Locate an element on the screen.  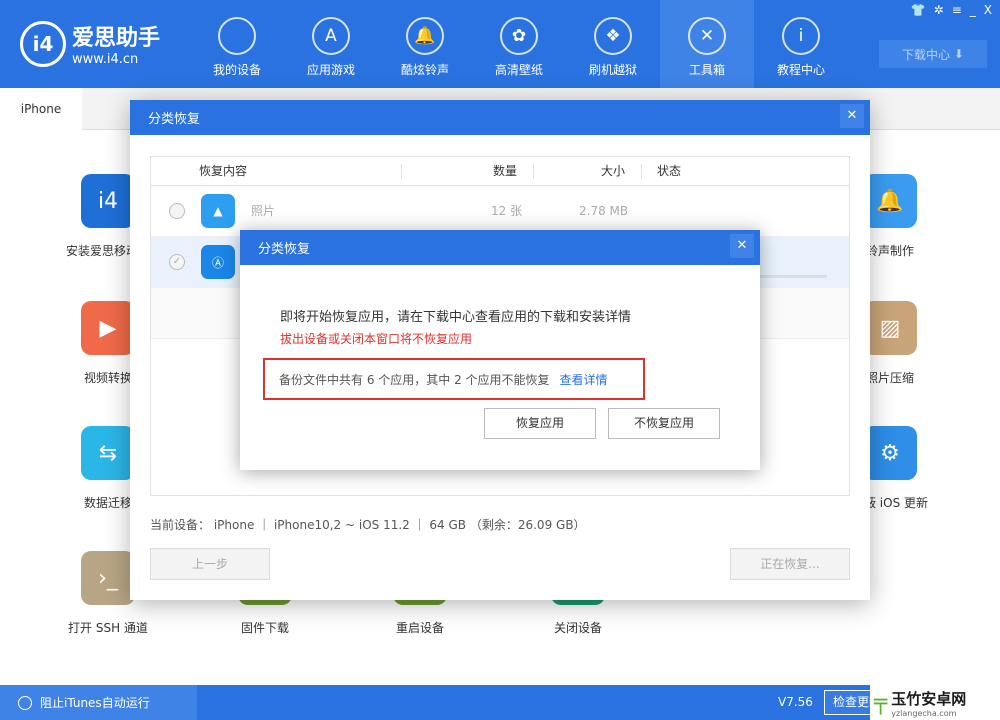
nav-item: ❖ 刷机越狱 is located at coordinates (613, 44).